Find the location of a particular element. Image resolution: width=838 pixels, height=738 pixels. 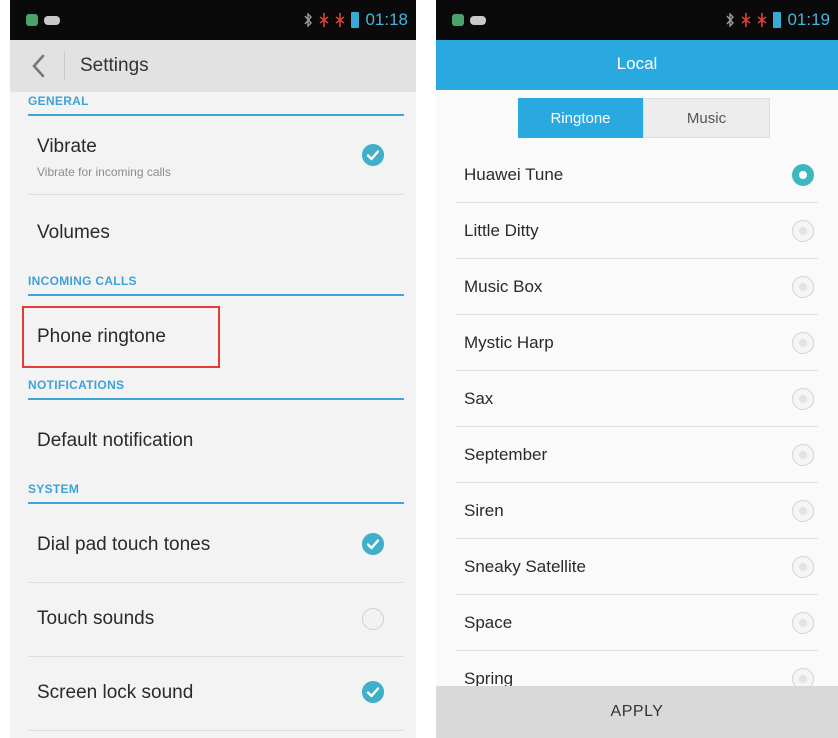

ringtone-item: Sax is located at coordinates (637, 399).